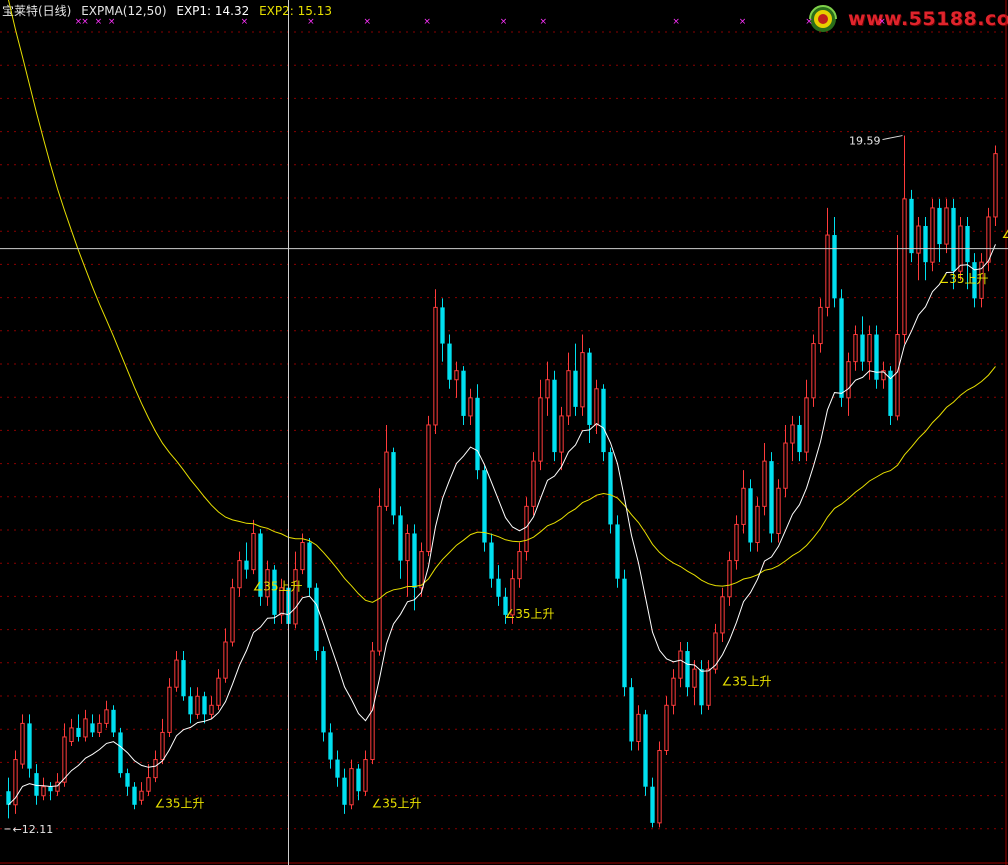  I want to click on max-price-label: 19.59, so click(865, 141).